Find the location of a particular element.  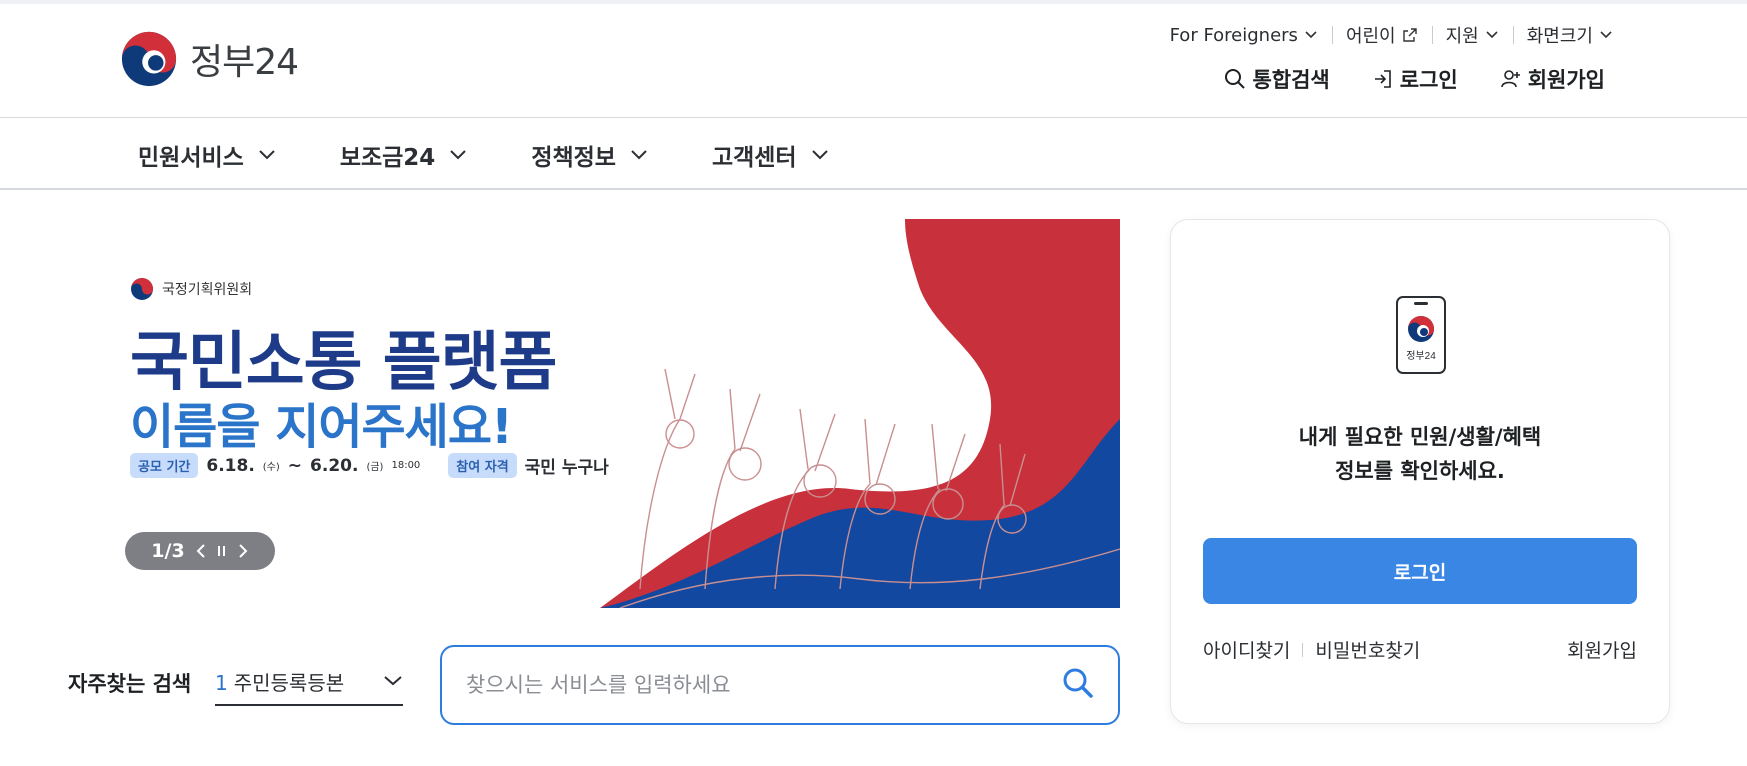

utility-label: For Foreigners is located at coordinates (1233, 35).